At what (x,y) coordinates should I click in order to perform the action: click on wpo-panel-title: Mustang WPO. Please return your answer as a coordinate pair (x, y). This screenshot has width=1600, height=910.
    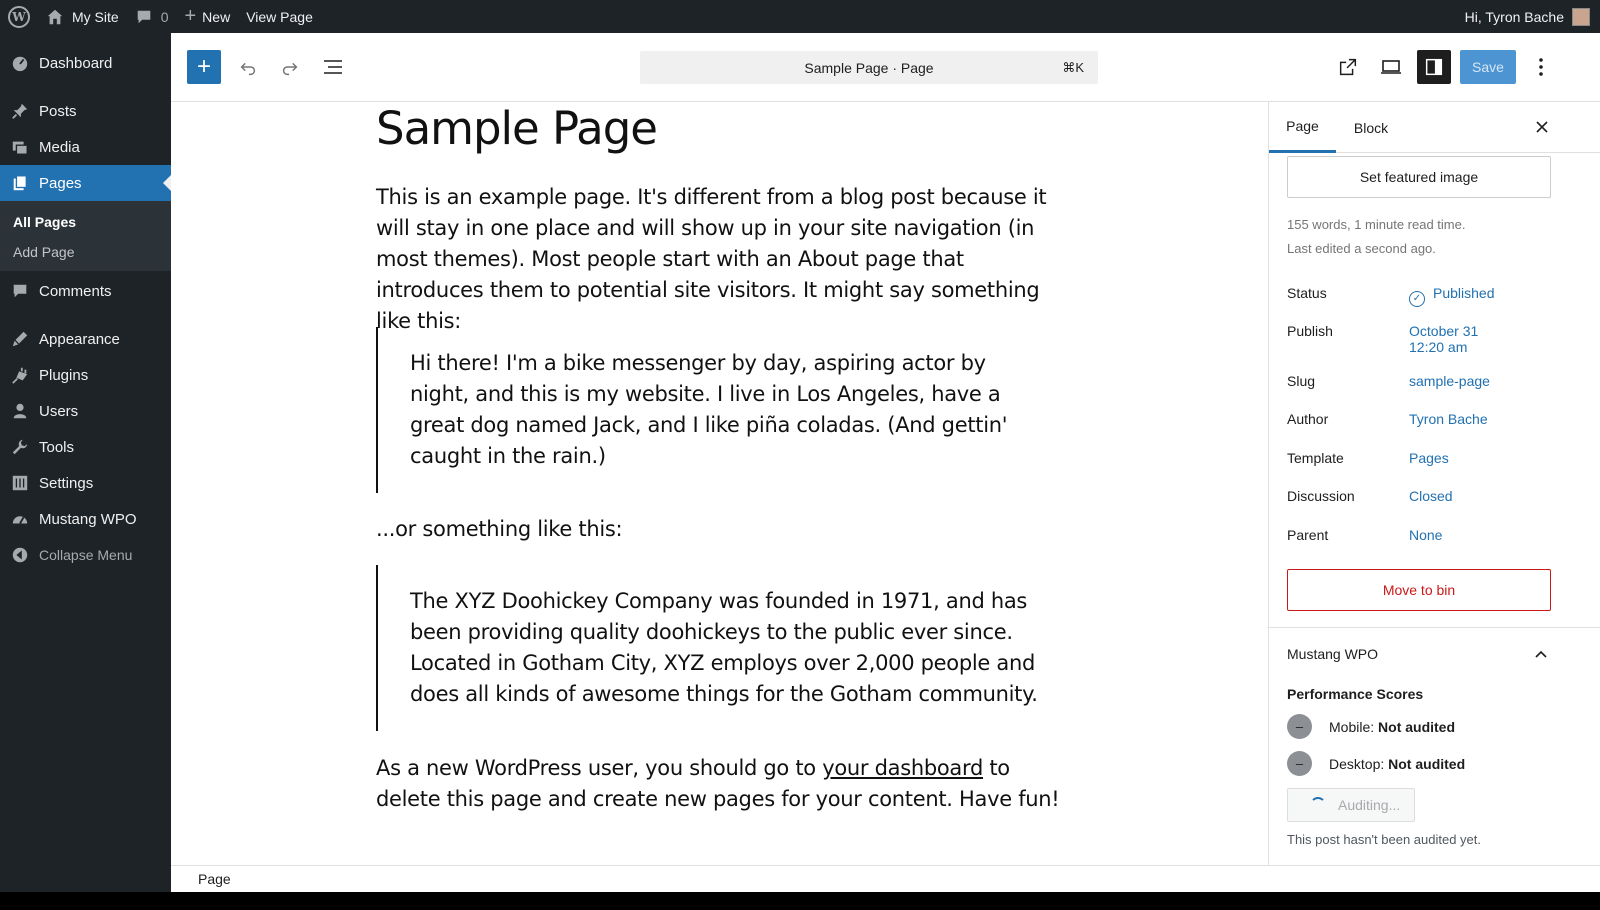
    Looking at the image, I should click on (1332, 654).